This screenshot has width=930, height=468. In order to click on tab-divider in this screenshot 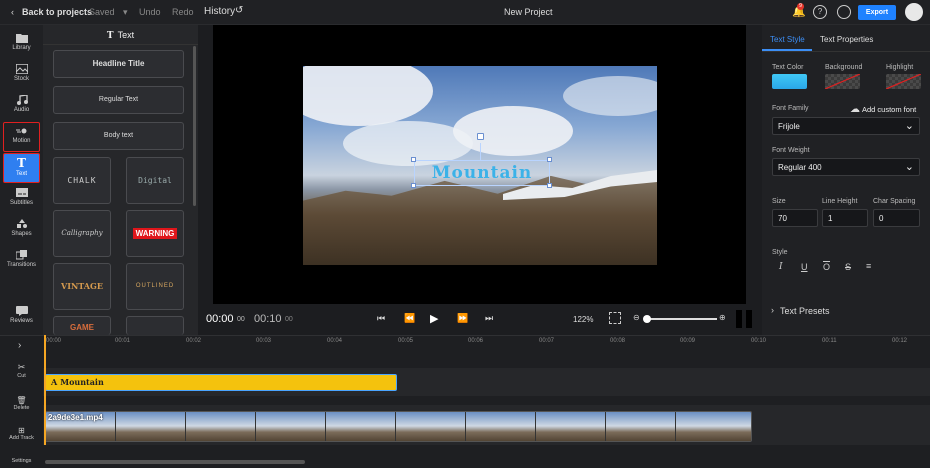, I will do `click(846, 51)`.